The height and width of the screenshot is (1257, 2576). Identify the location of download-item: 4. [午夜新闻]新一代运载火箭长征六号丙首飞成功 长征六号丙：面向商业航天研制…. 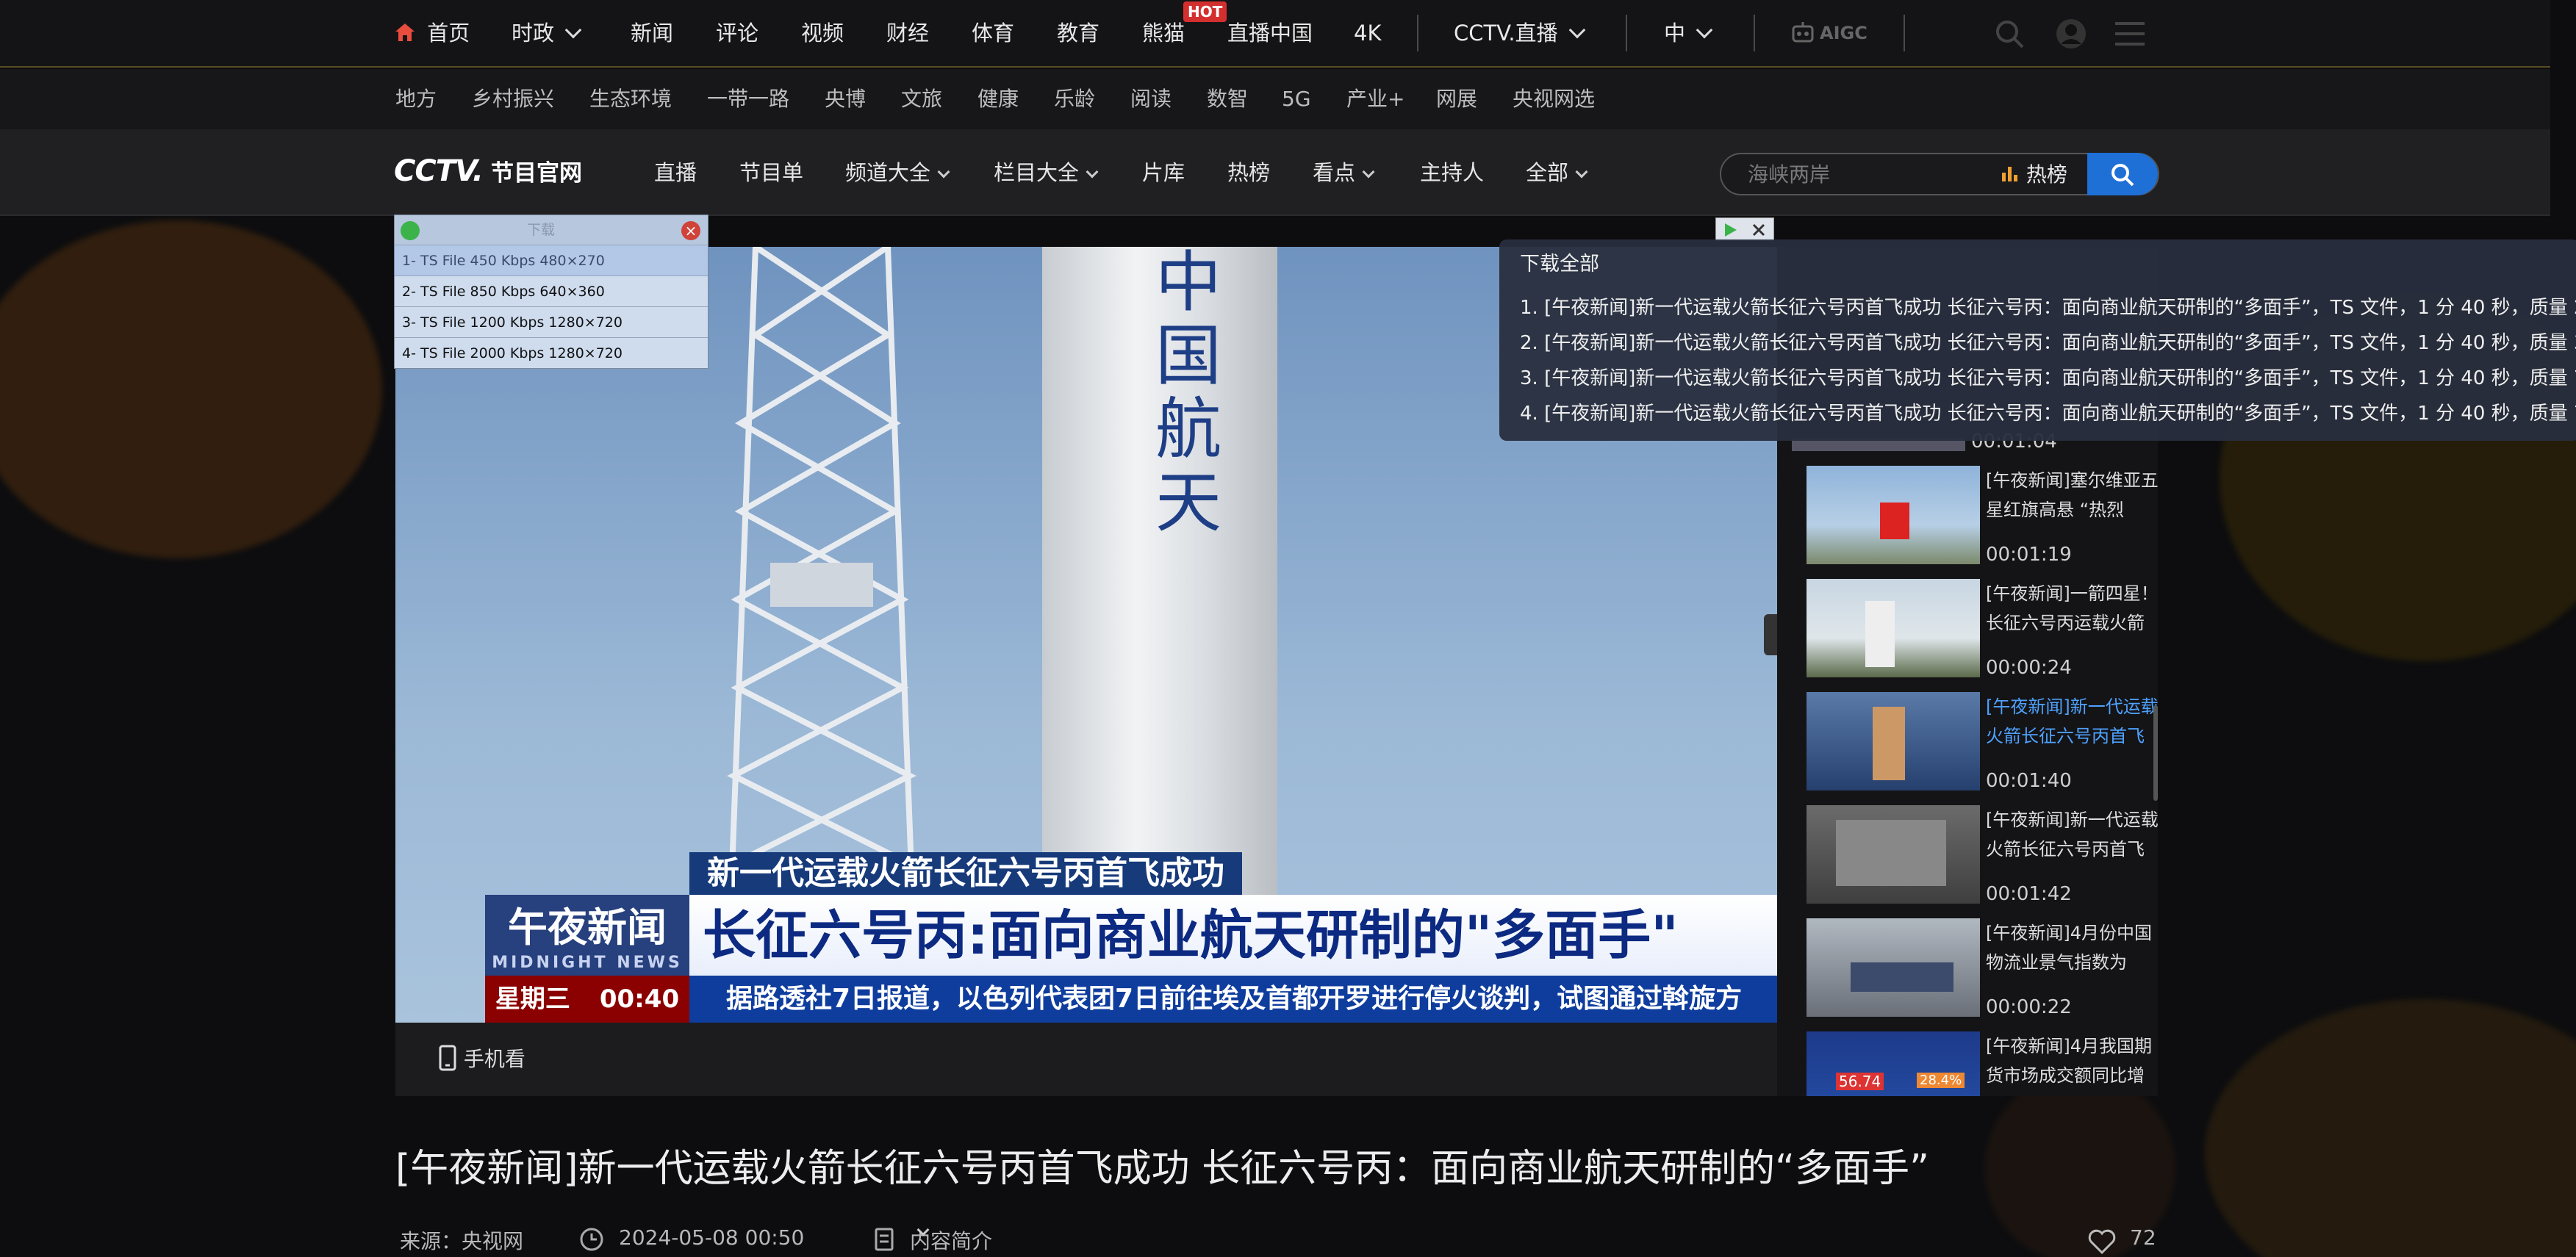
(2048, 414).